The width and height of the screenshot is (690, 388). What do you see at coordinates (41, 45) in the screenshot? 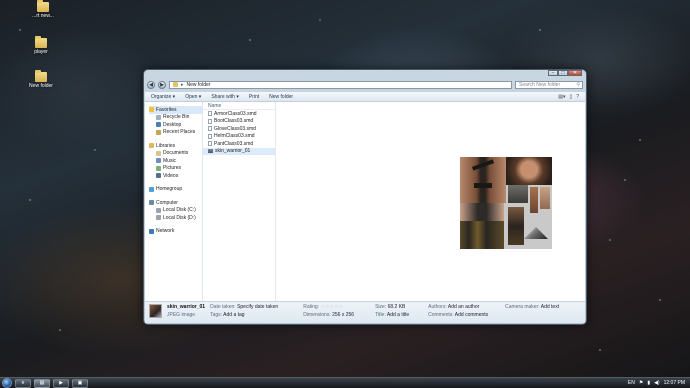
I see `desktop-icon-player: player` at bounding box center [41, 45].